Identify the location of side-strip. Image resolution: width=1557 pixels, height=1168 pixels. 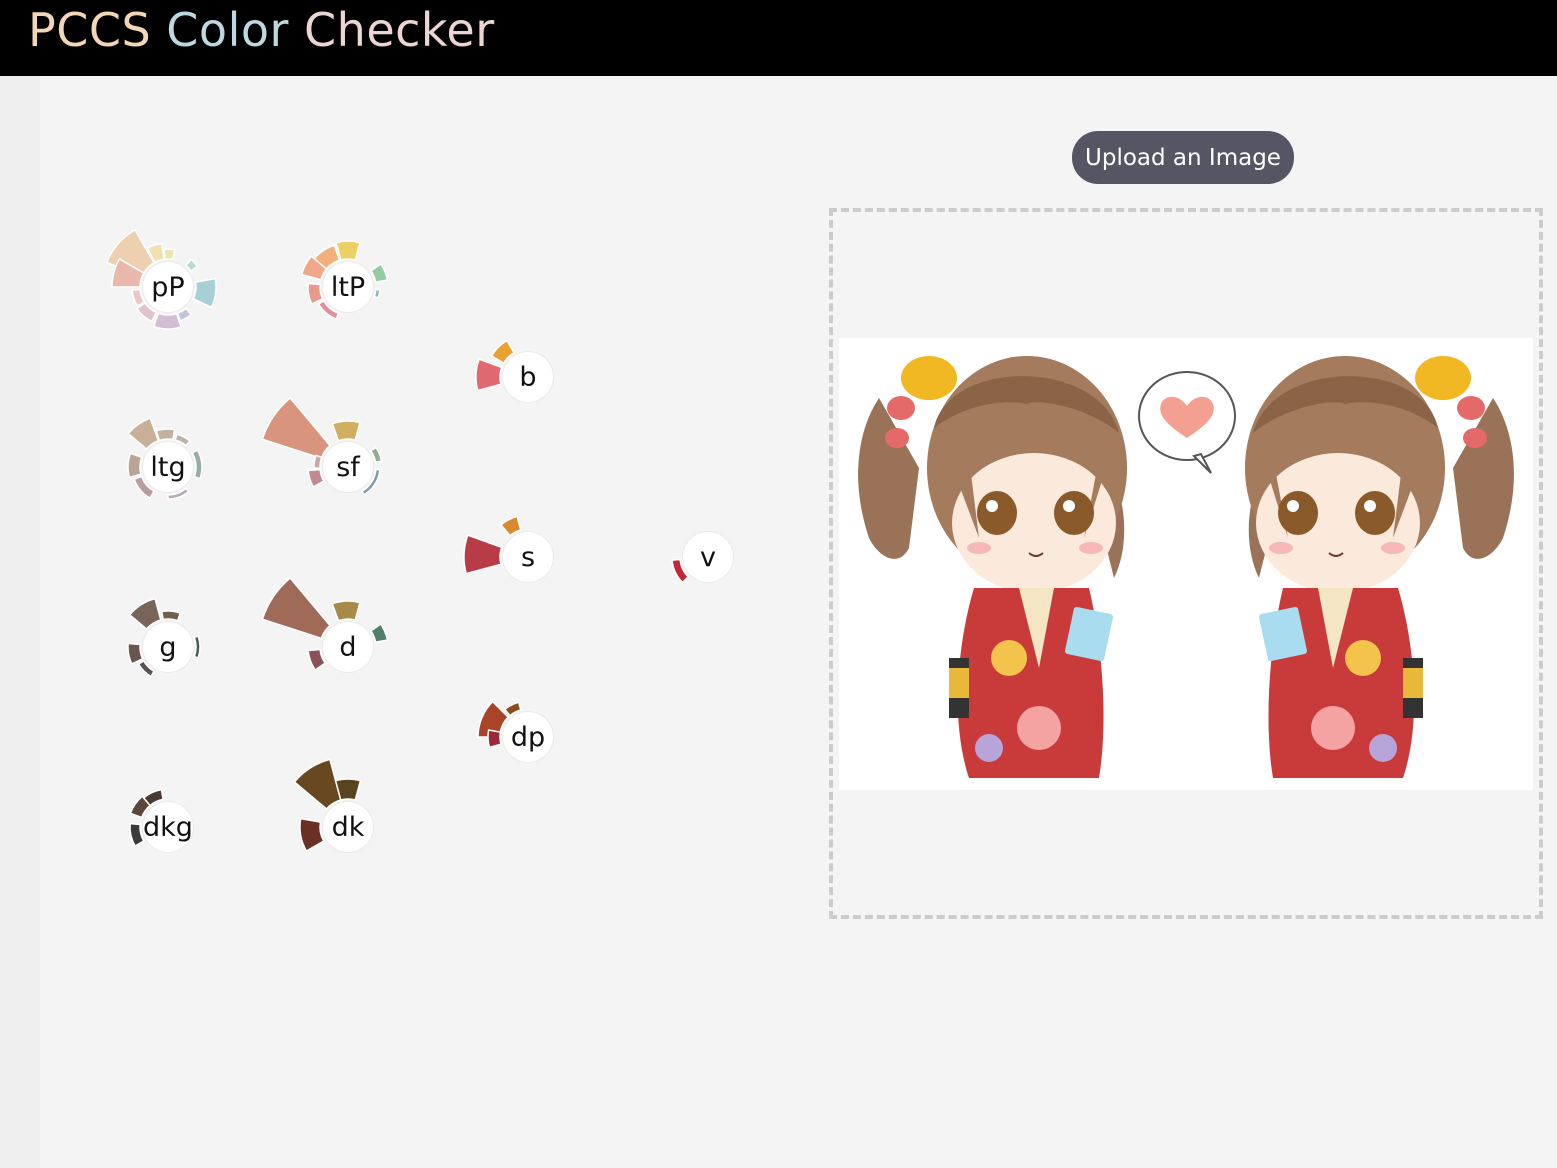
(20, 622).